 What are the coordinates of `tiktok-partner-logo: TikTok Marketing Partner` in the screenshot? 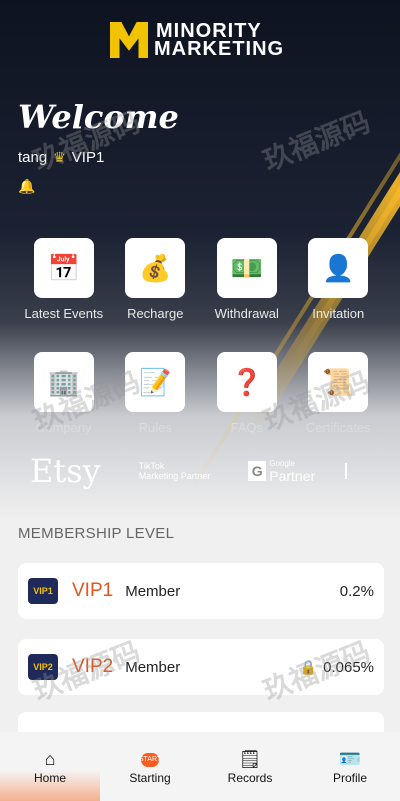 It's located at (175, 471).